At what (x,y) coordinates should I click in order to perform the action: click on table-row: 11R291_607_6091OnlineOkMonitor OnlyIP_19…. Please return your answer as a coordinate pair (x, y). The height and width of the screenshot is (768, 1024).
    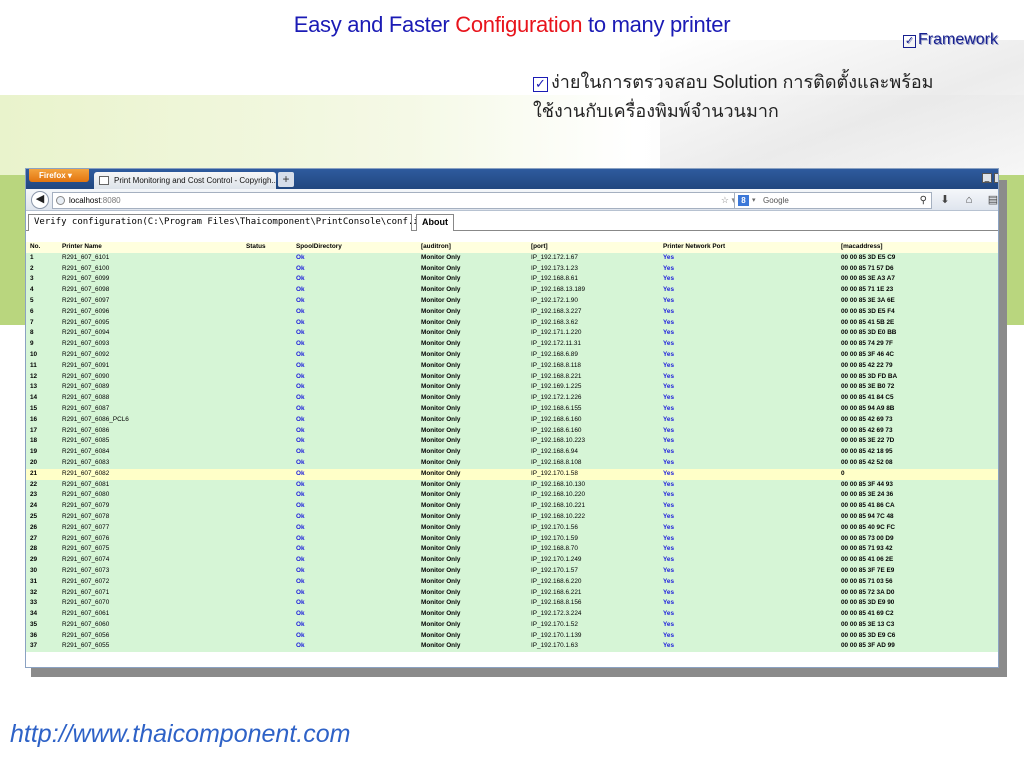
    Looking at the image, I should click on (512, 366).